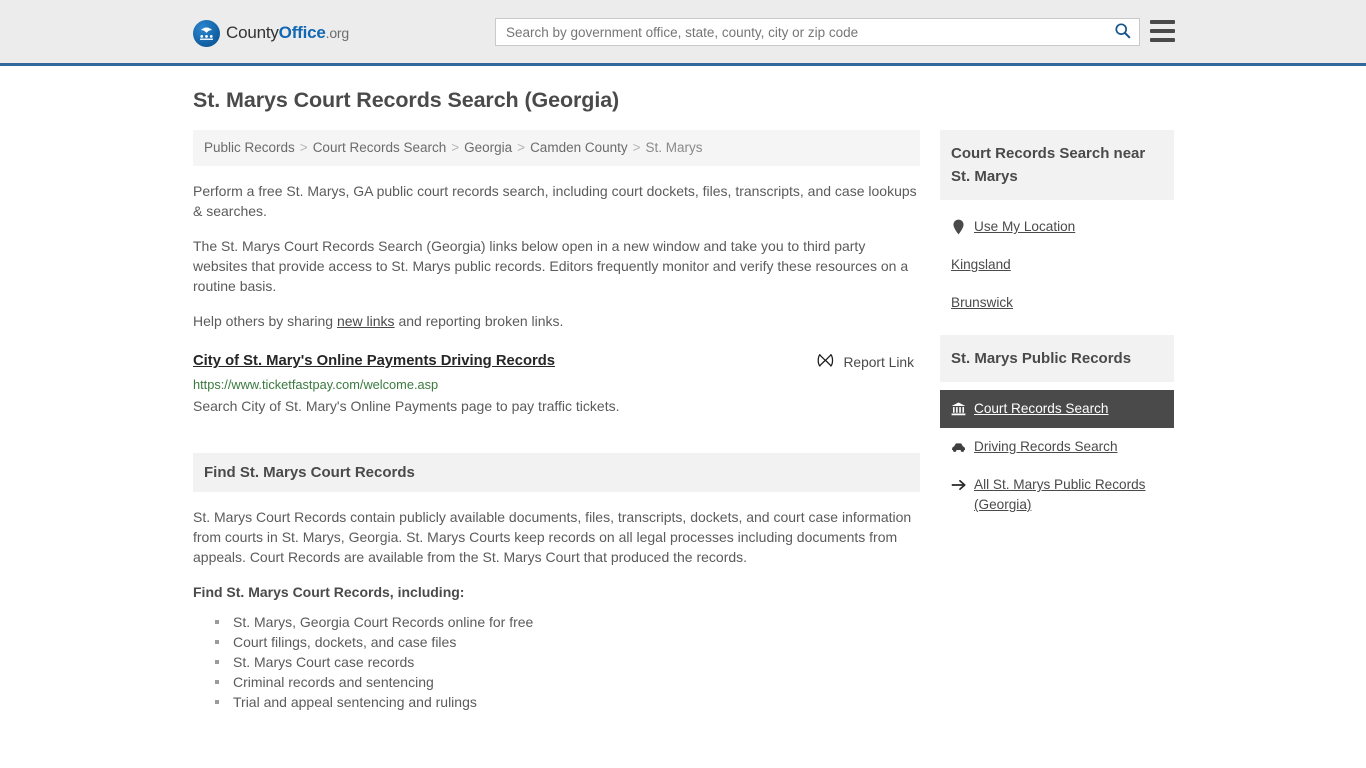 This screenshot has height=768, width=1366. I want to click on sidebar-item-kingsland: Kingsland, so click(1057, 265).